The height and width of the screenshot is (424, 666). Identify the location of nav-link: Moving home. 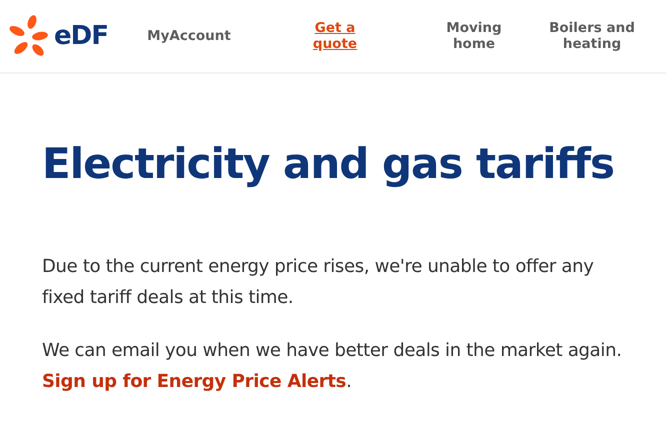
(474, 36).